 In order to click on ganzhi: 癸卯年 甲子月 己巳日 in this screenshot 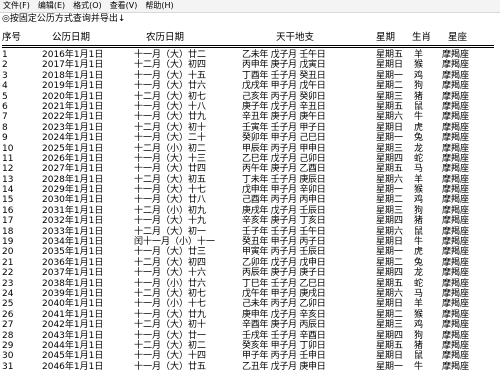, I will do `click(284, 138)`.